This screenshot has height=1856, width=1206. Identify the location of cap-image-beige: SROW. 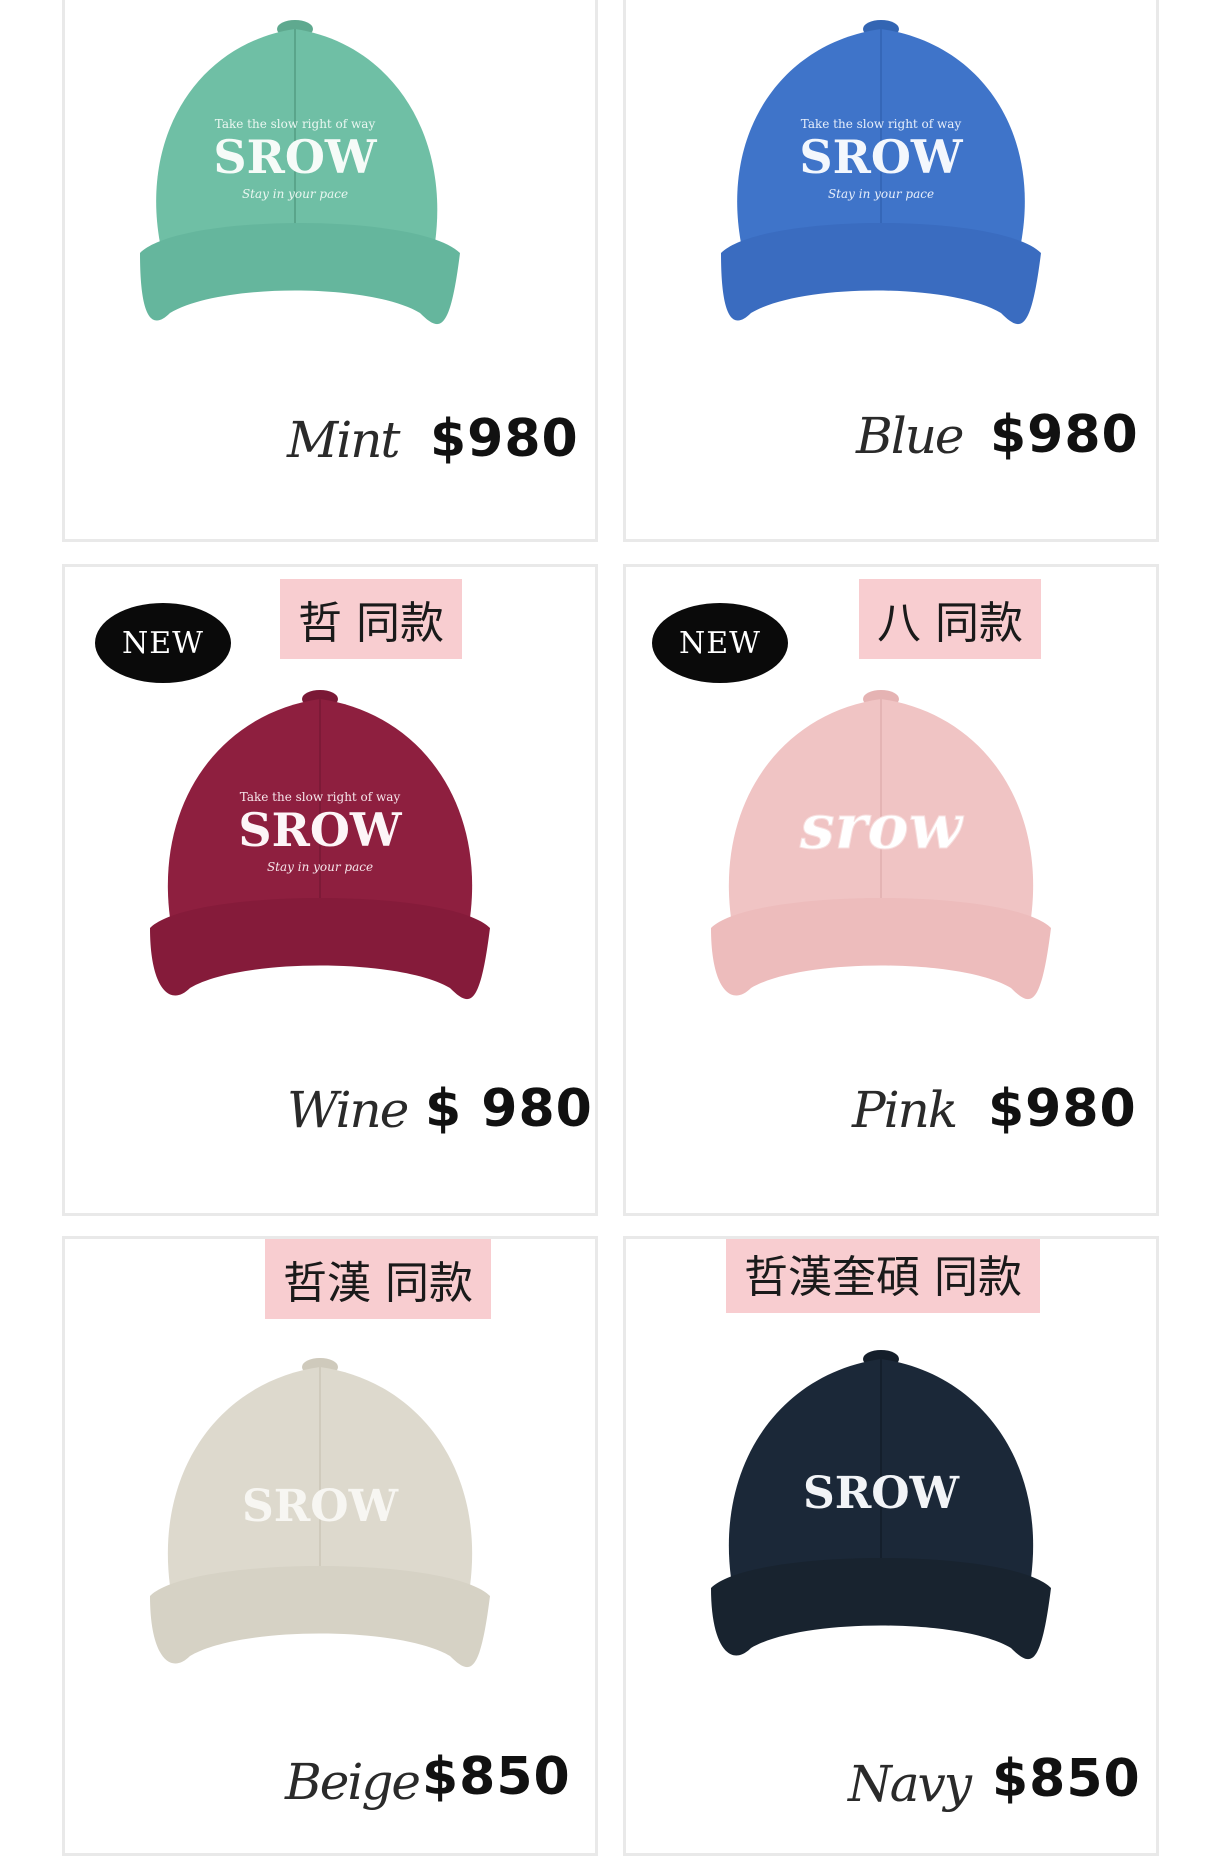
(330, 1516).